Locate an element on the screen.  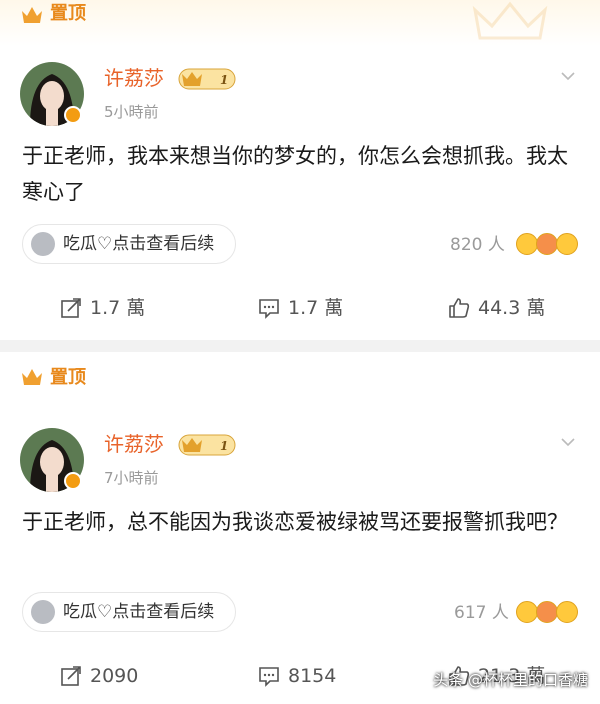
post-divider is located at coordinates (300, 346).